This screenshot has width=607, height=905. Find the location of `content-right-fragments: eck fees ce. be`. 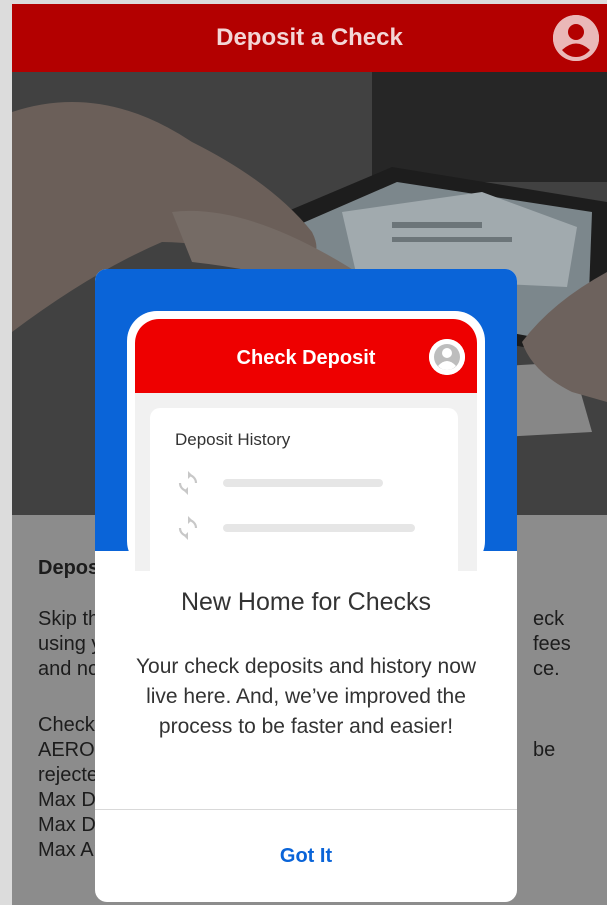

content-right-fragments: eck fees ce. be is located at coordinates (552, 685).